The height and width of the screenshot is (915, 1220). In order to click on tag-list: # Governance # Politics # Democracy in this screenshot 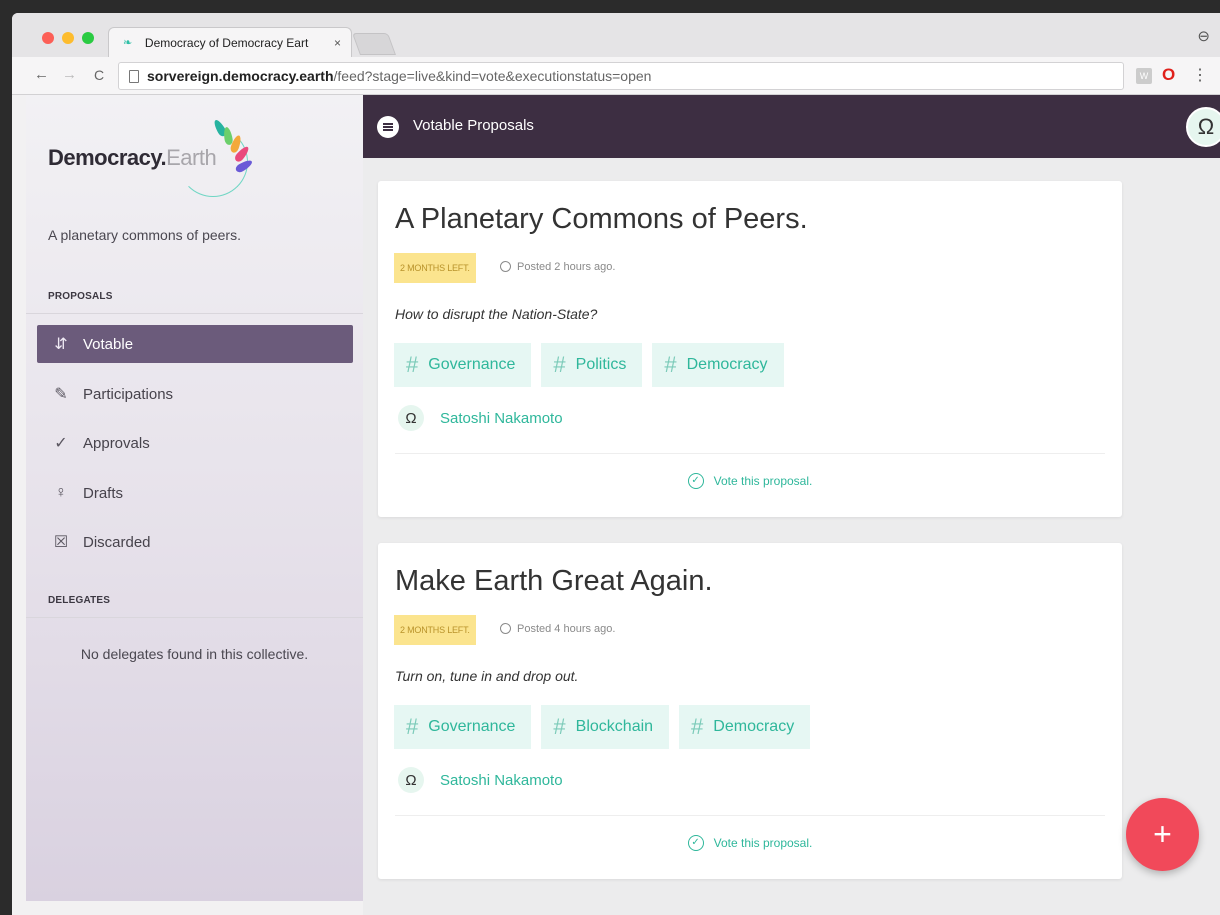, I will do `click(594, 365)`.